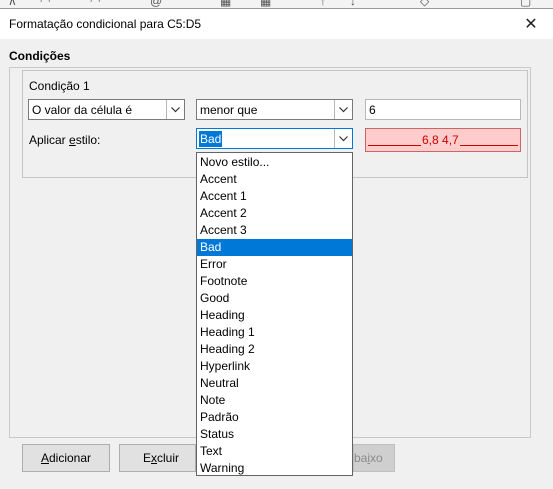 Image resolution: width=553 pixels, height=489 pixels. Describe the element at coordinates (274, 417) in the screenshot. I see `dropdown-item: Padrão` at that location.